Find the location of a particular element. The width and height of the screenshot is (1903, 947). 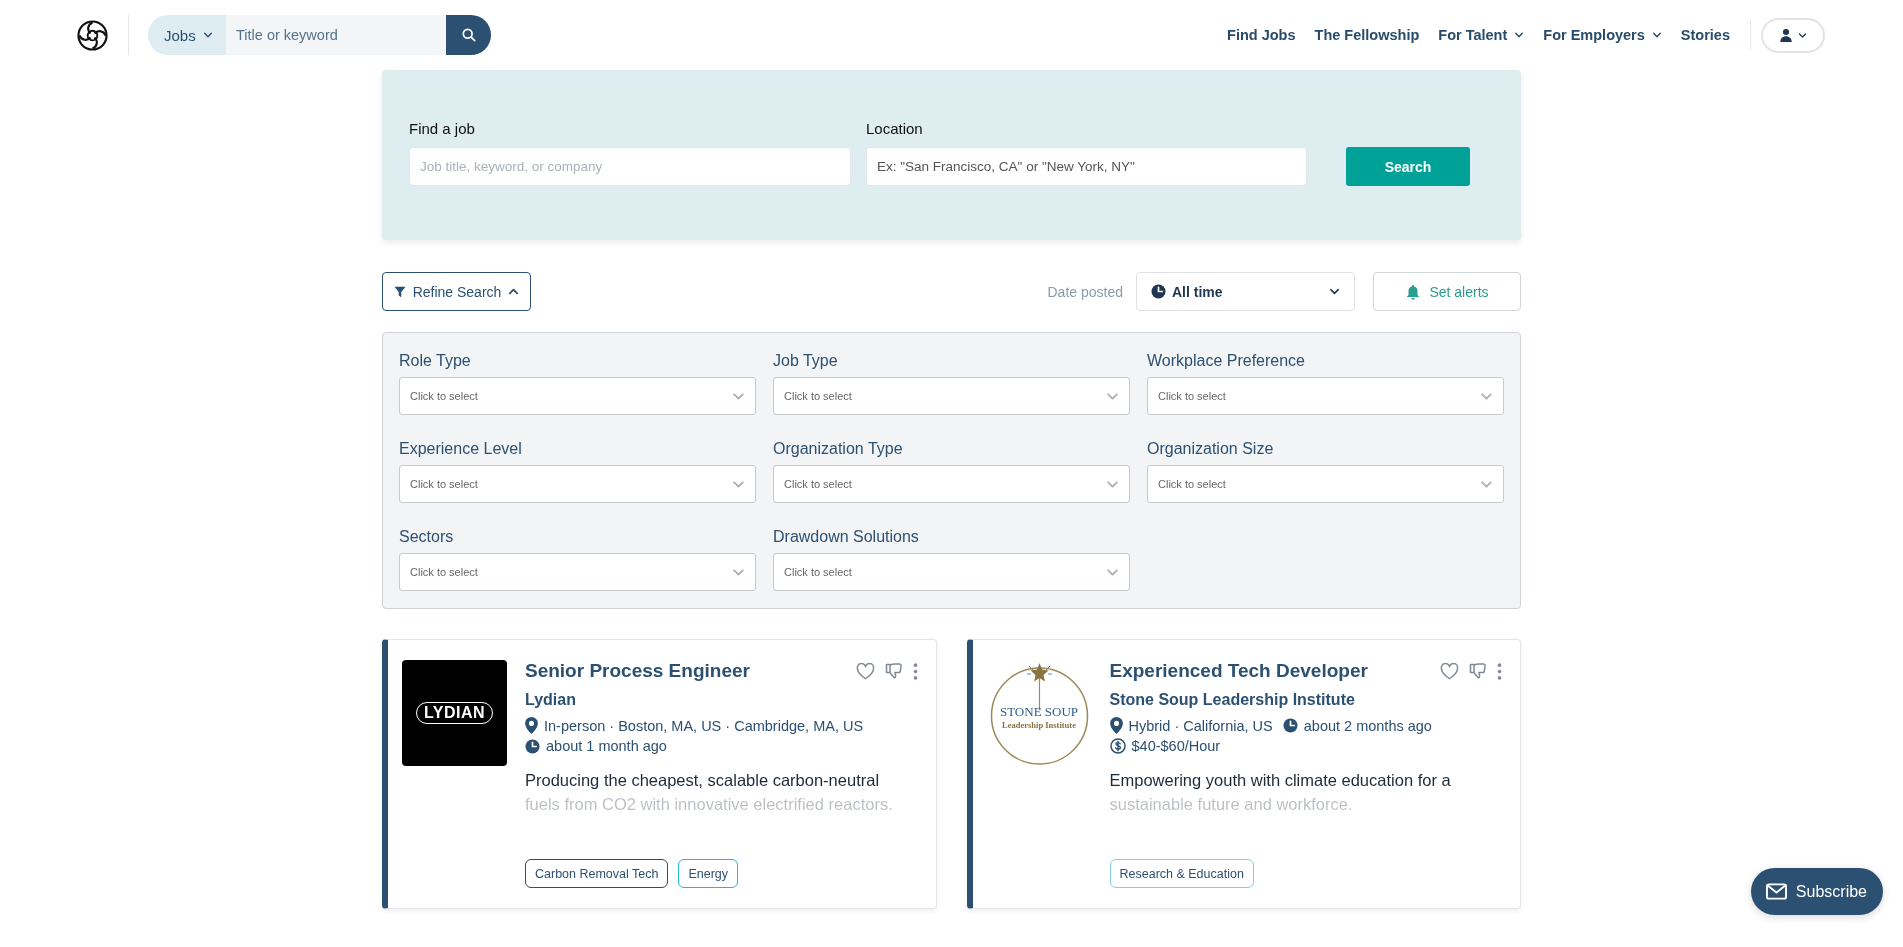

filter-icon is located at coordinates (399, 291).